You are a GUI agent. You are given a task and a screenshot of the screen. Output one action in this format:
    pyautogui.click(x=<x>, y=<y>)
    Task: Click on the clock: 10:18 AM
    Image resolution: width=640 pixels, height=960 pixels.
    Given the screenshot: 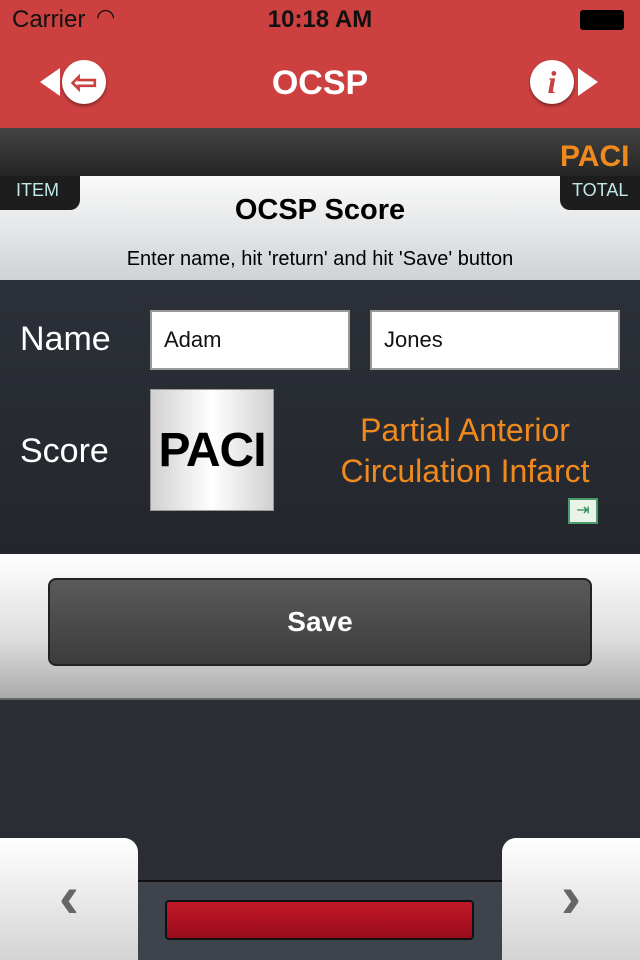 What is the action you would take?
    pyautogui.click(x=320, y=19)
    